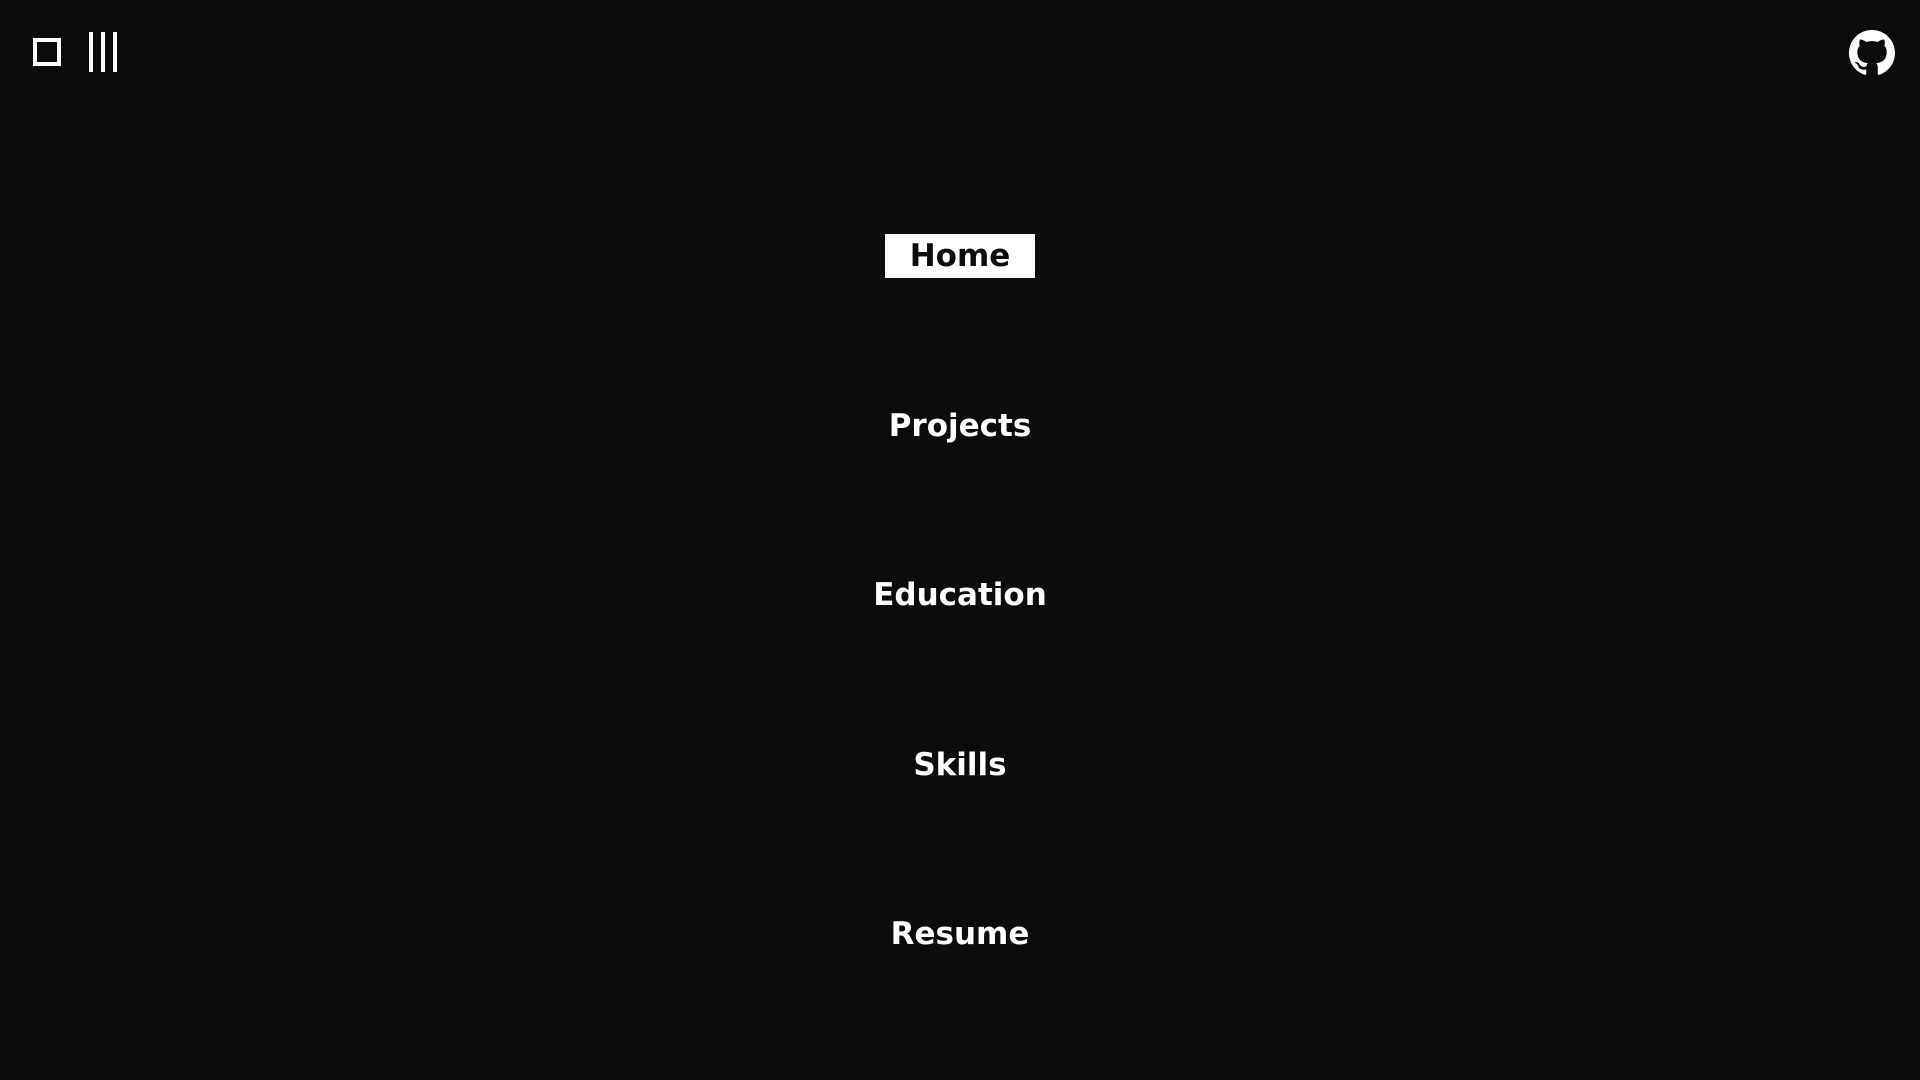 This screenshot has width=1920, height=1080. I want to click on square-outline-icon, so click(47, 52).